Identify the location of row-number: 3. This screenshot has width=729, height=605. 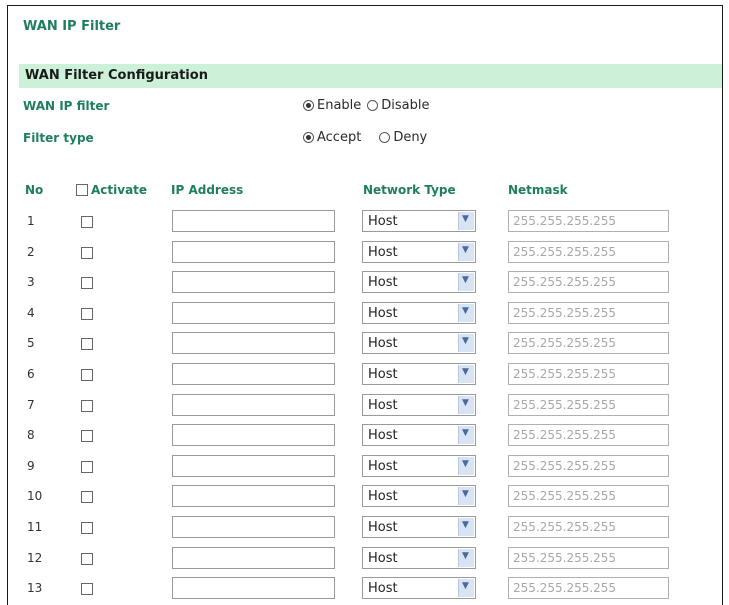
(31, 282).